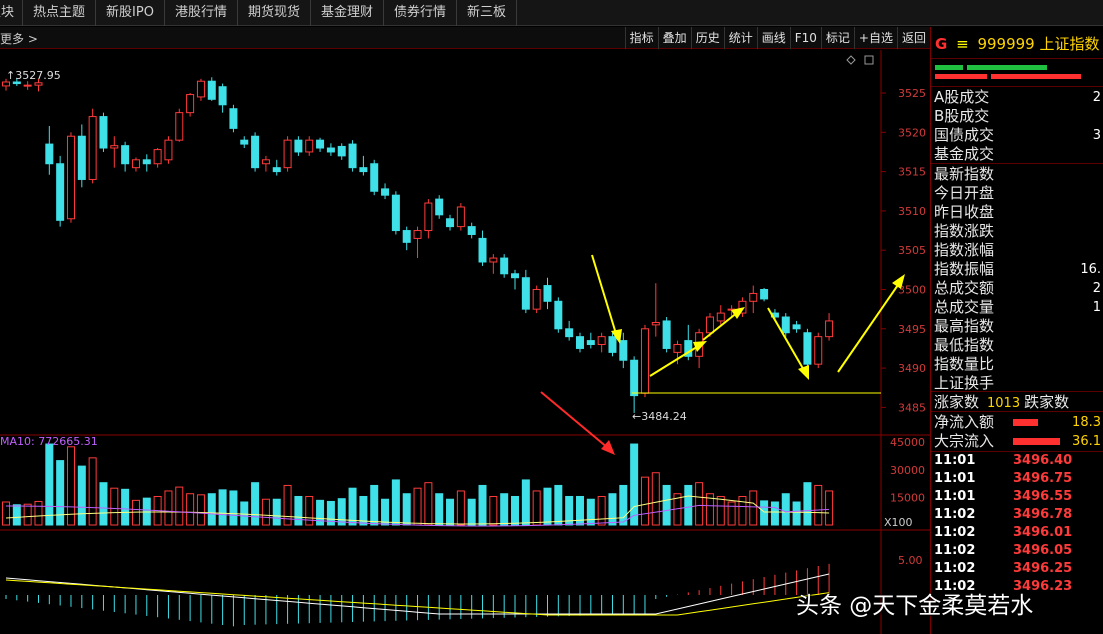 The height and width of the screenshot is (634, 1103). I want to click on menu-icon: ≡, so click(962, 44).